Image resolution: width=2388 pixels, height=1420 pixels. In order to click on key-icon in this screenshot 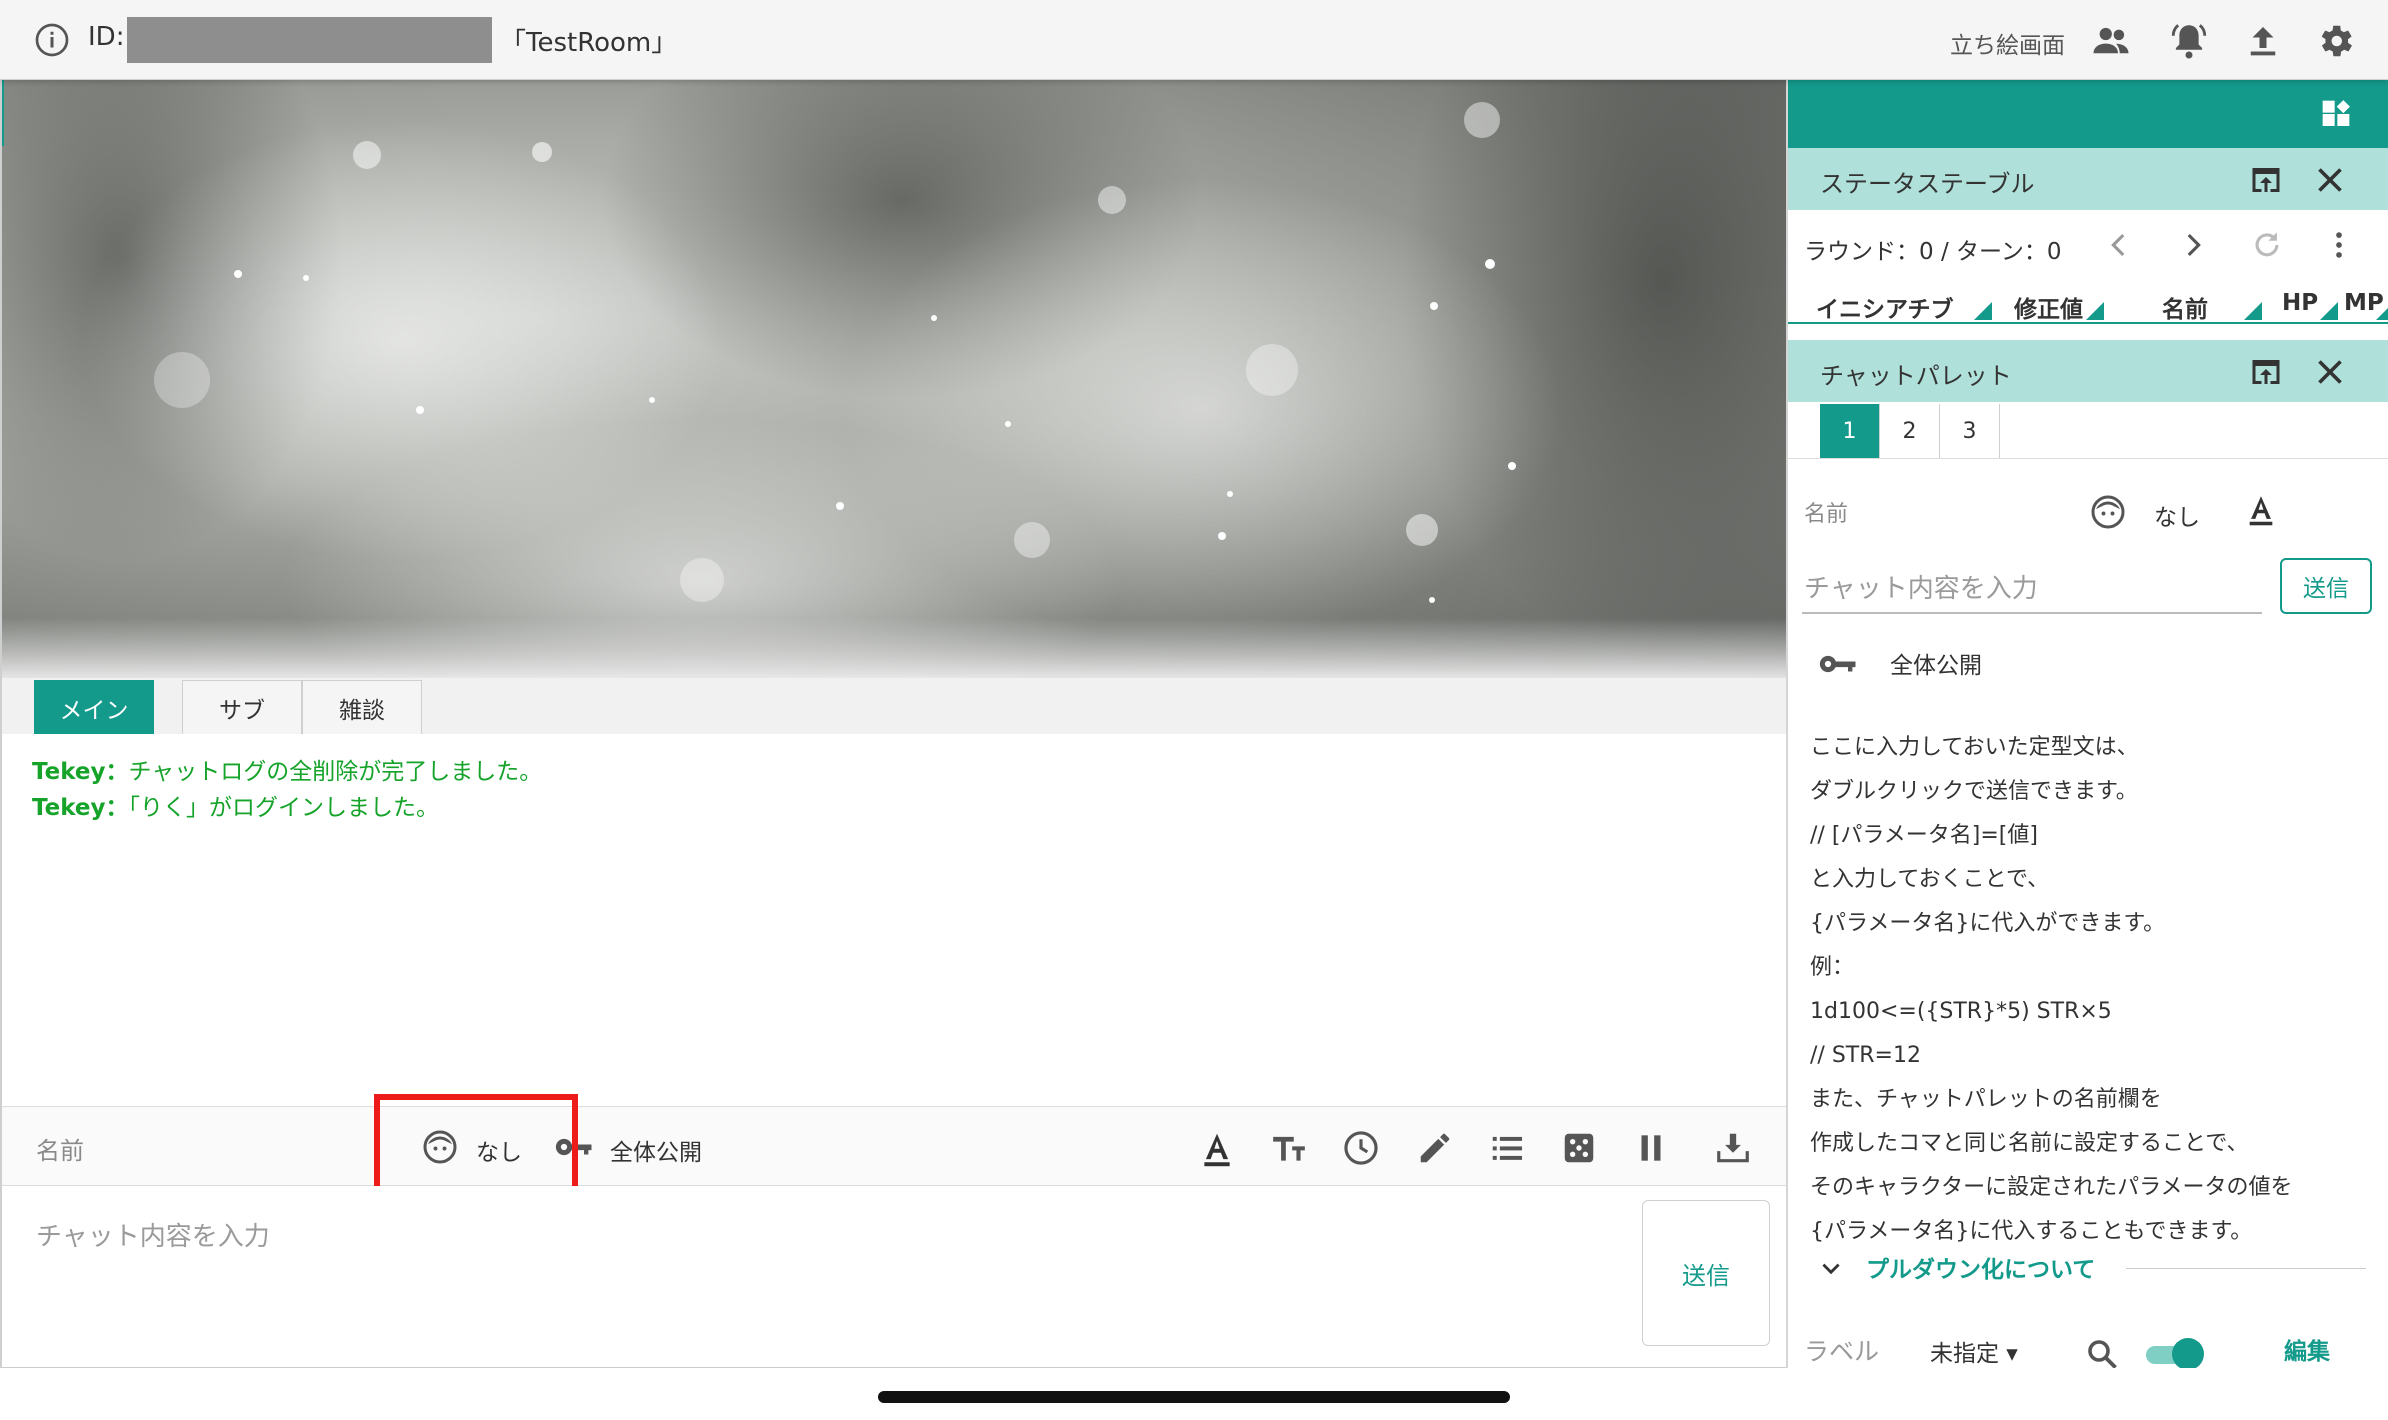, I will do `click(1838, 664)`.